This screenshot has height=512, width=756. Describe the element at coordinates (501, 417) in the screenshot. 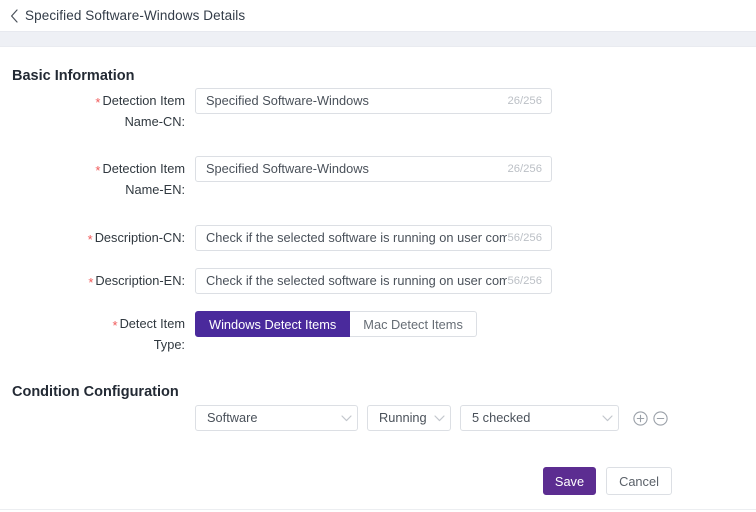

I see `select-value: 5 checked` at that location.